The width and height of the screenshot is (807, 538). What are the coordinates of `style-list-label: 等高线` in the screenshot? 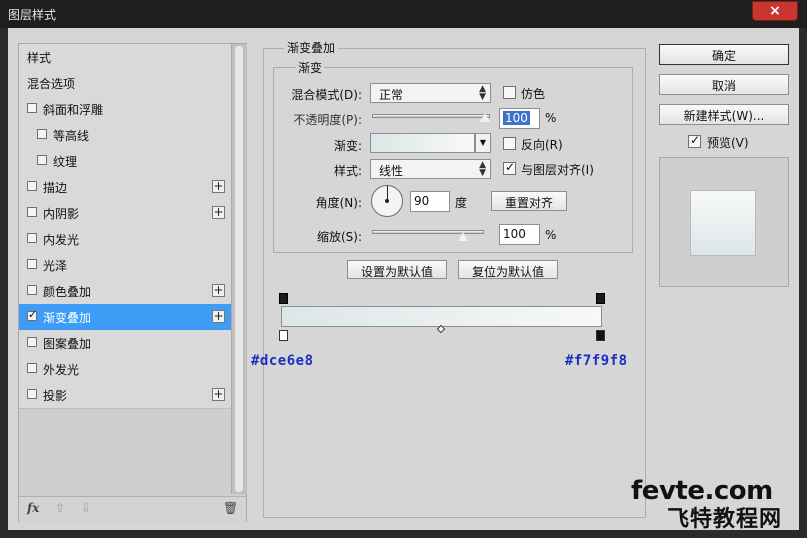 It's located at (71, 136).